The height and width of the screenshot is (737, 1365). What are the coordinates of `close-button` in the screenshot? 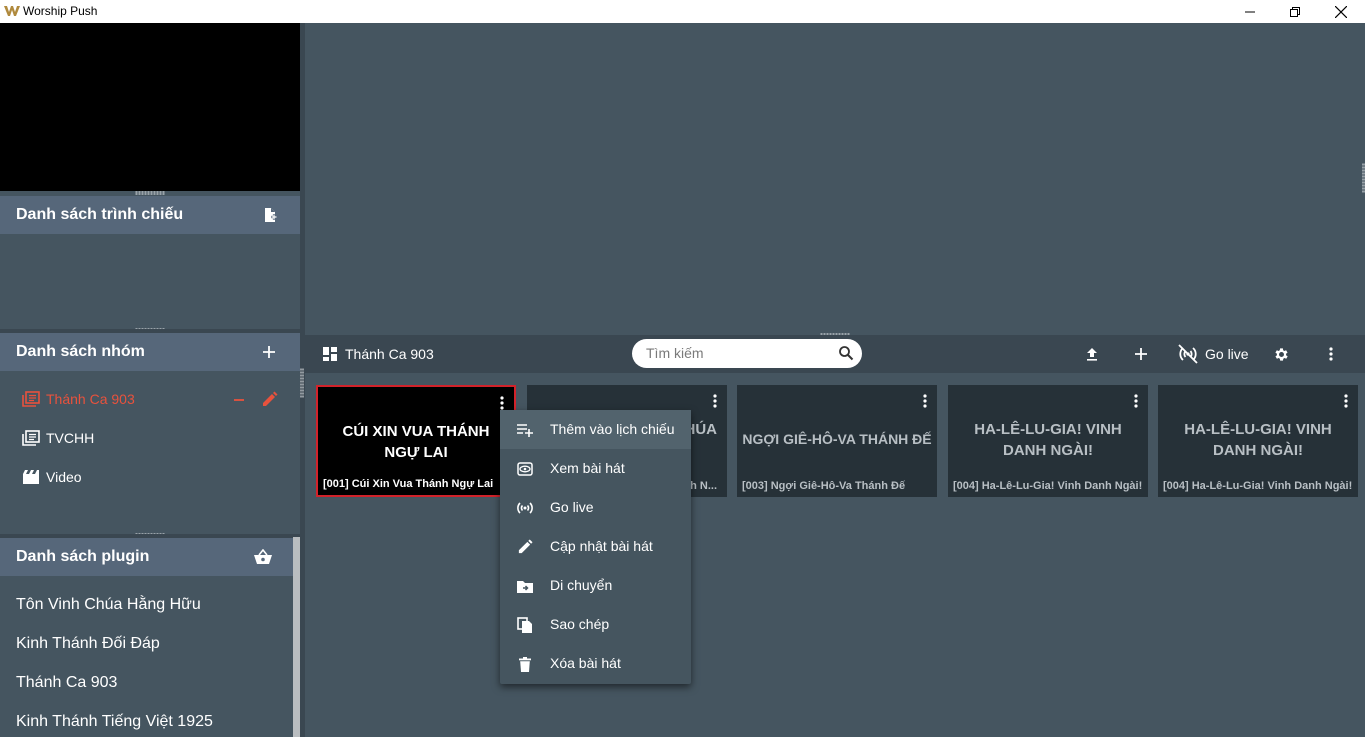 It's located at (1341, 11).